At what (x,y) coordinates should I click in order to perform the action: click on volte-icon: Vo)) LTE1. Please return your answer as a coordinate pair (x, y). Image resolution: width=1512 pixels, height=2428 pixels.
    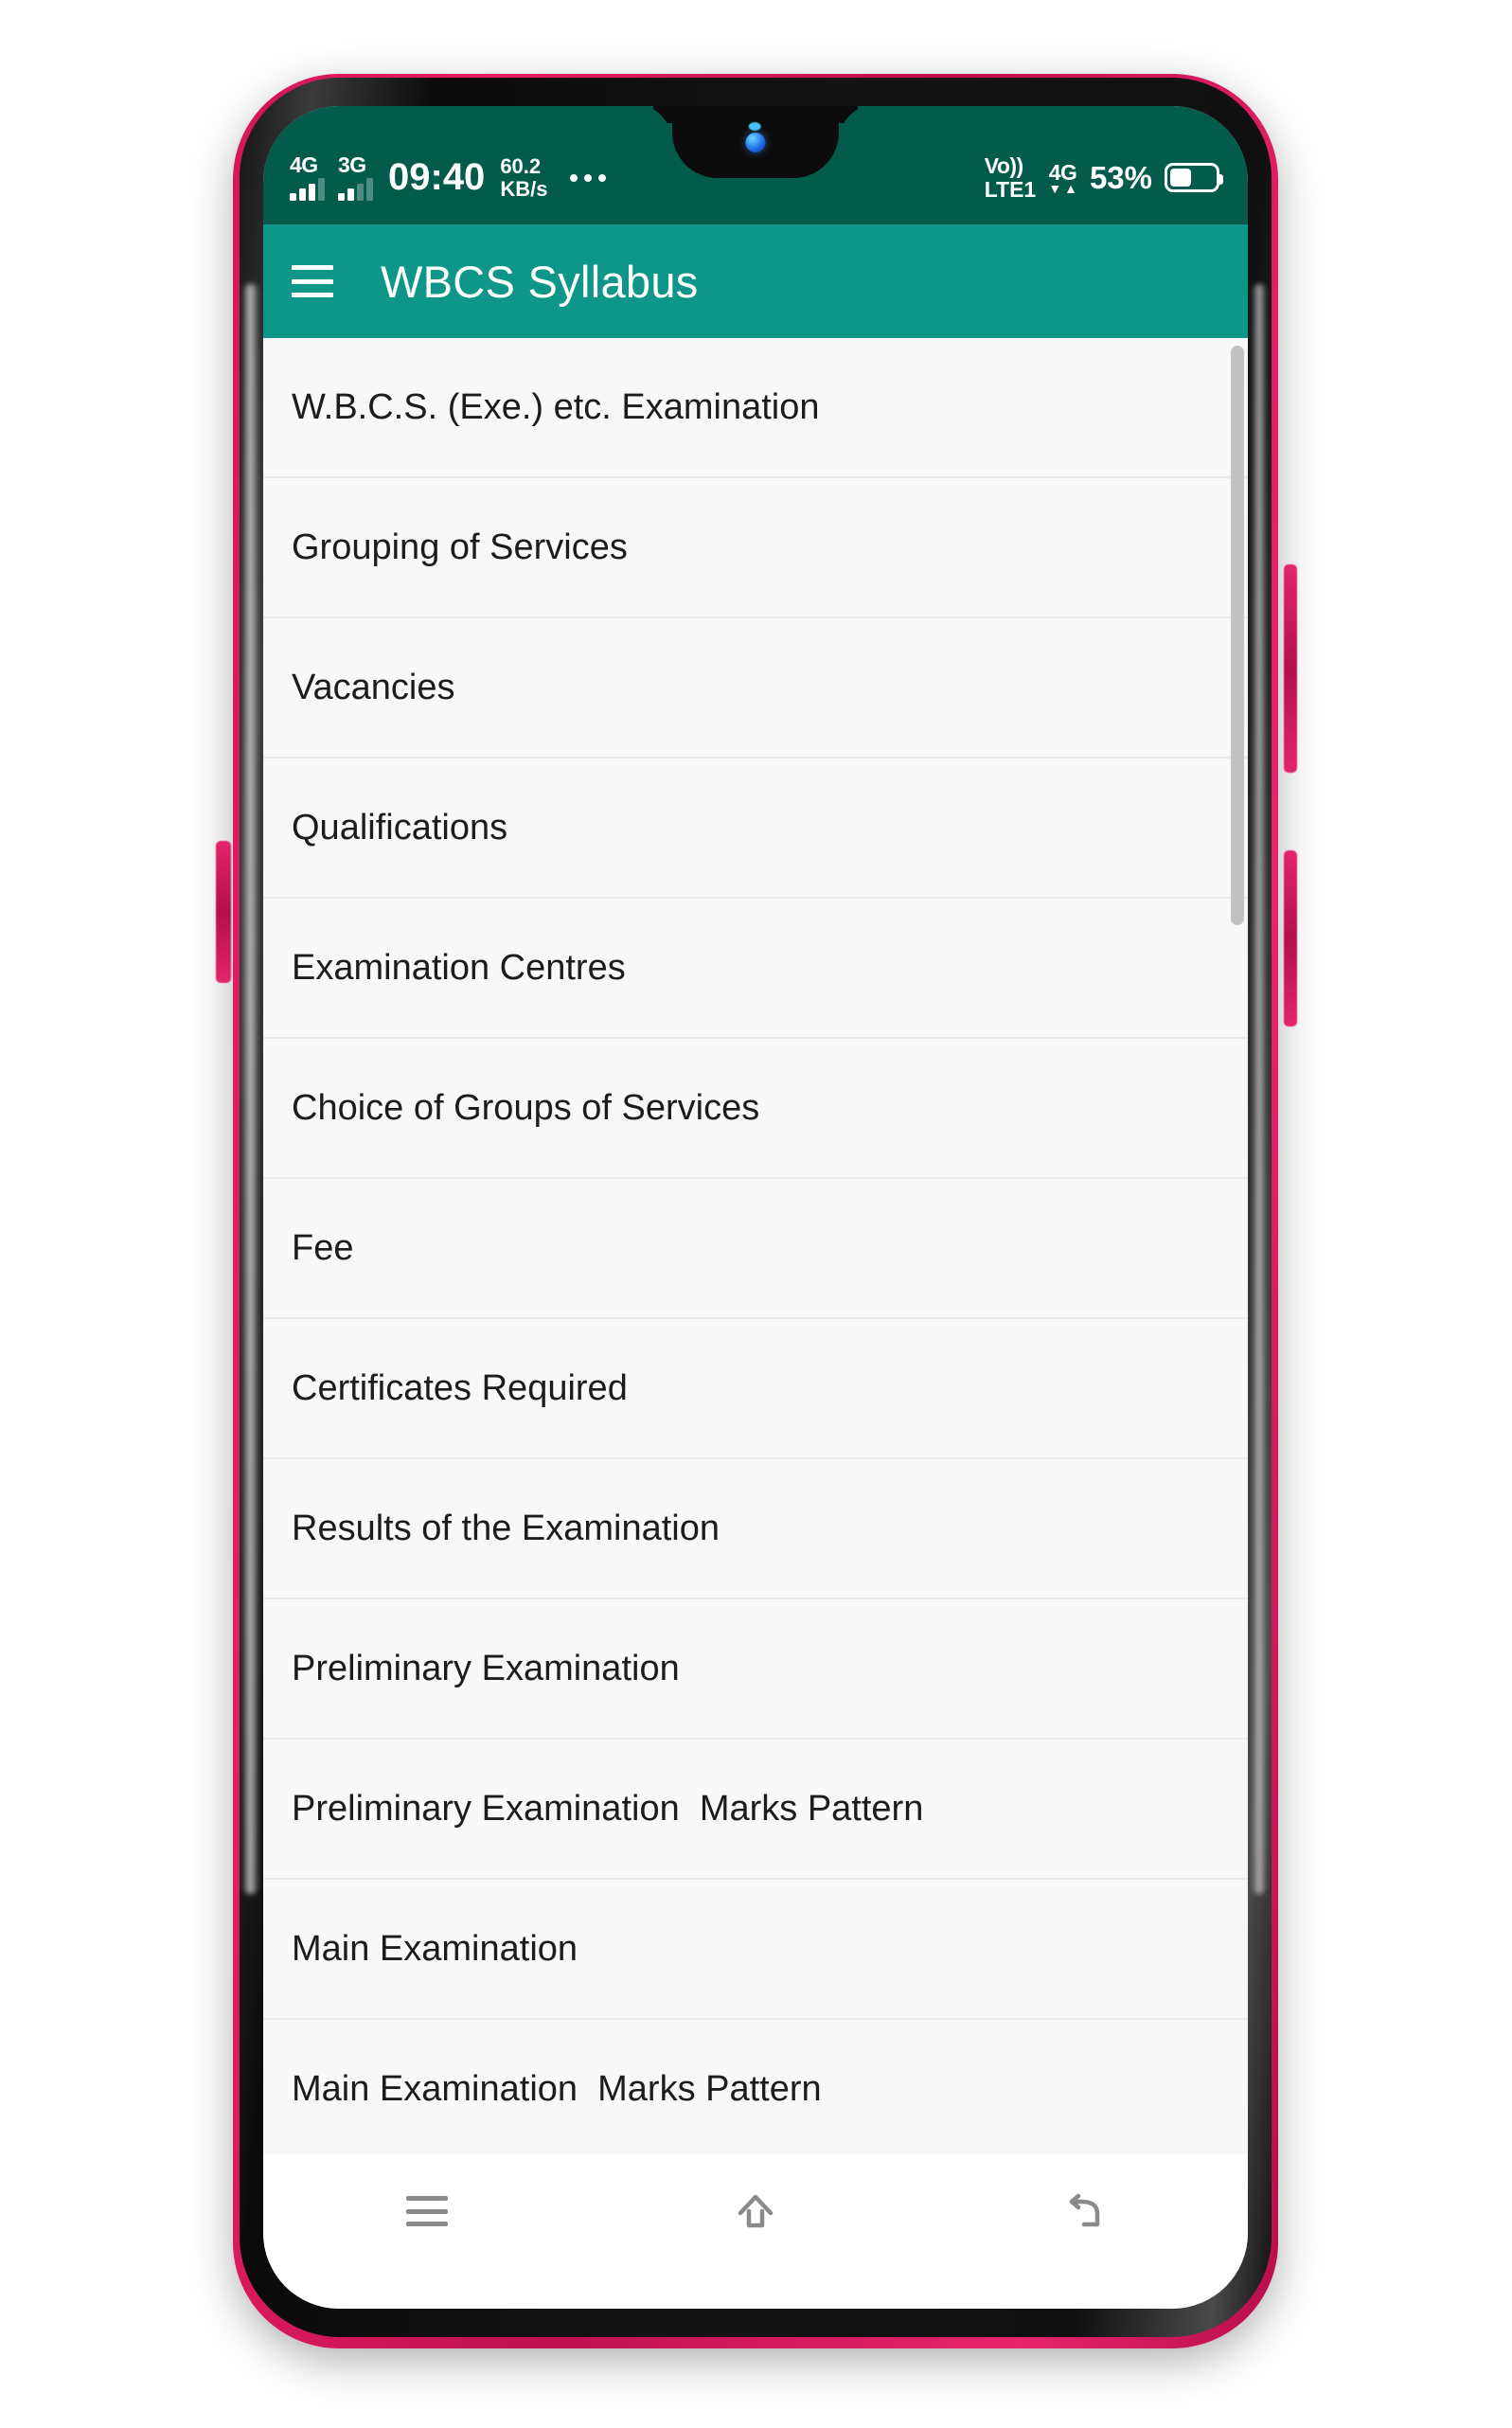
    Looking at the image, I should click on (1010, 177).